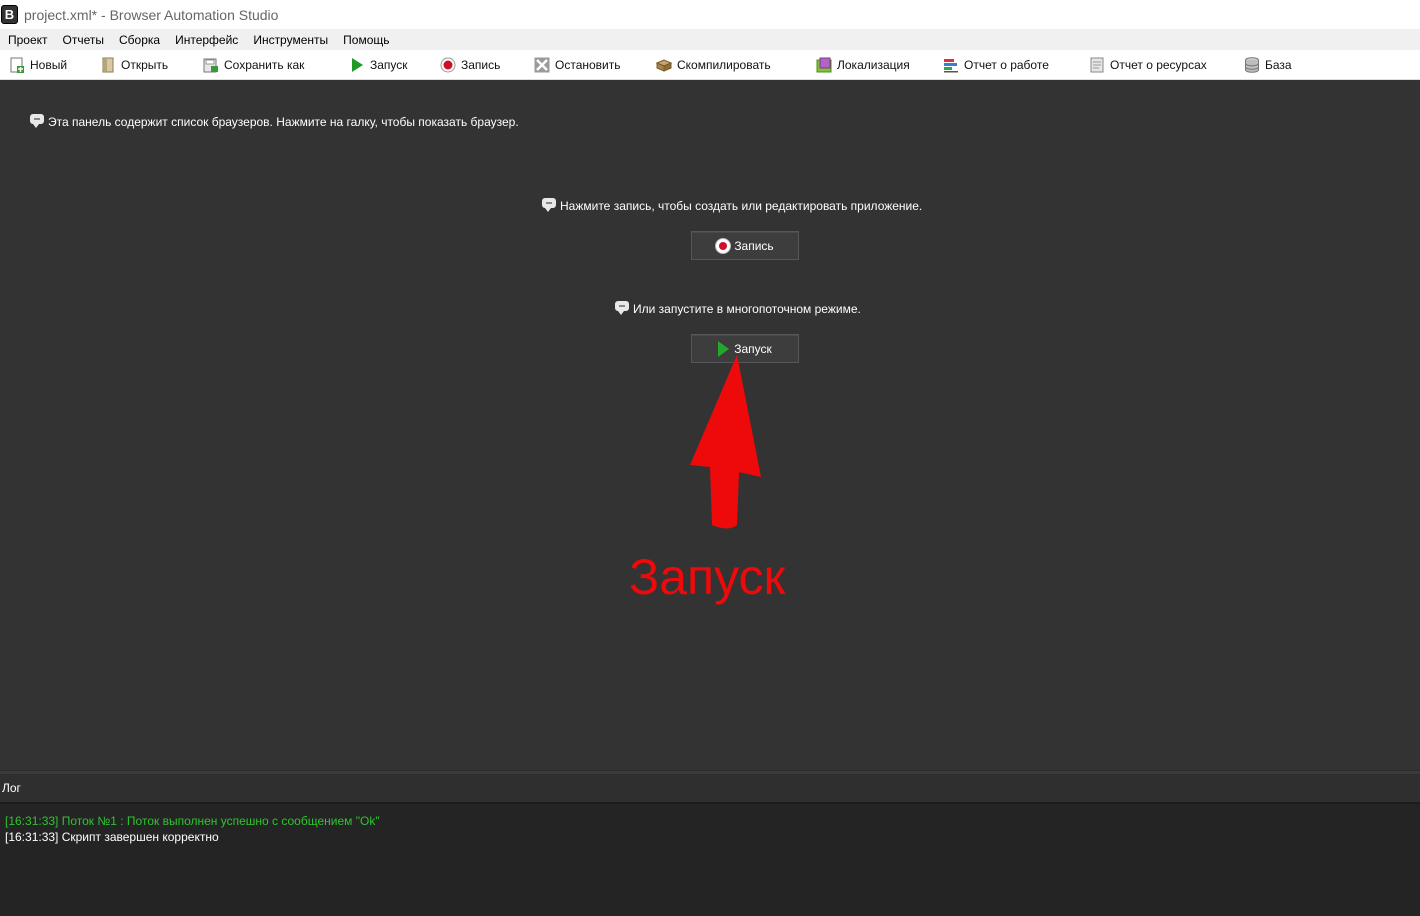 The width and height of the screenshot is (1420, 916). I want to click on save-as-button-label: Сохранить как, so click(264, 65).